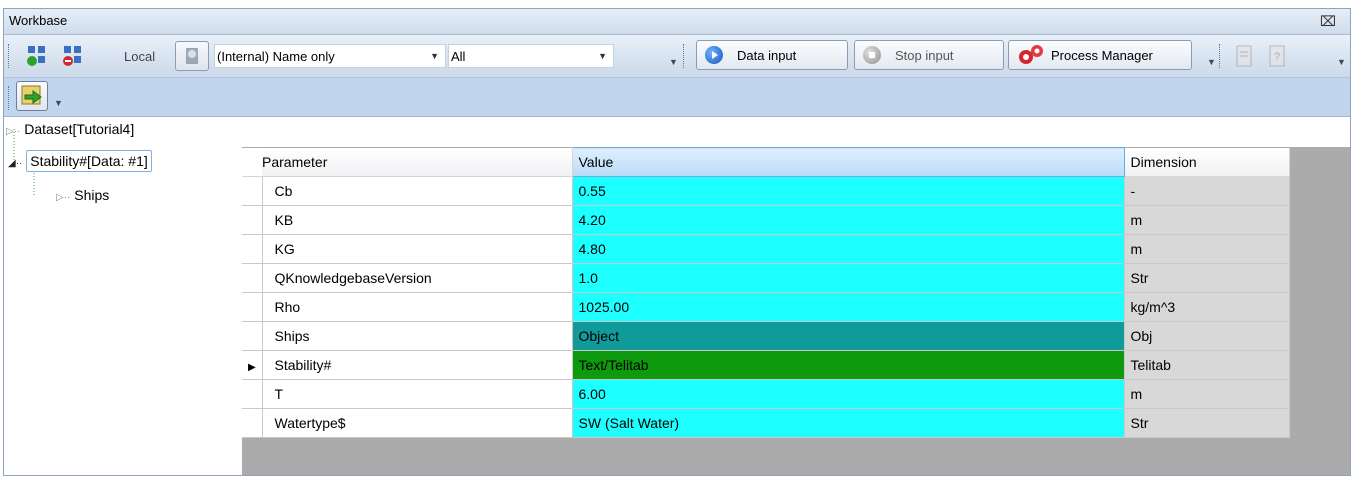 The height and width of the screenshot is (479, 1356). Describe the element at coordinates (1207, 365) in the screenshot. I see `dimension-cell: Telitab` at that location.